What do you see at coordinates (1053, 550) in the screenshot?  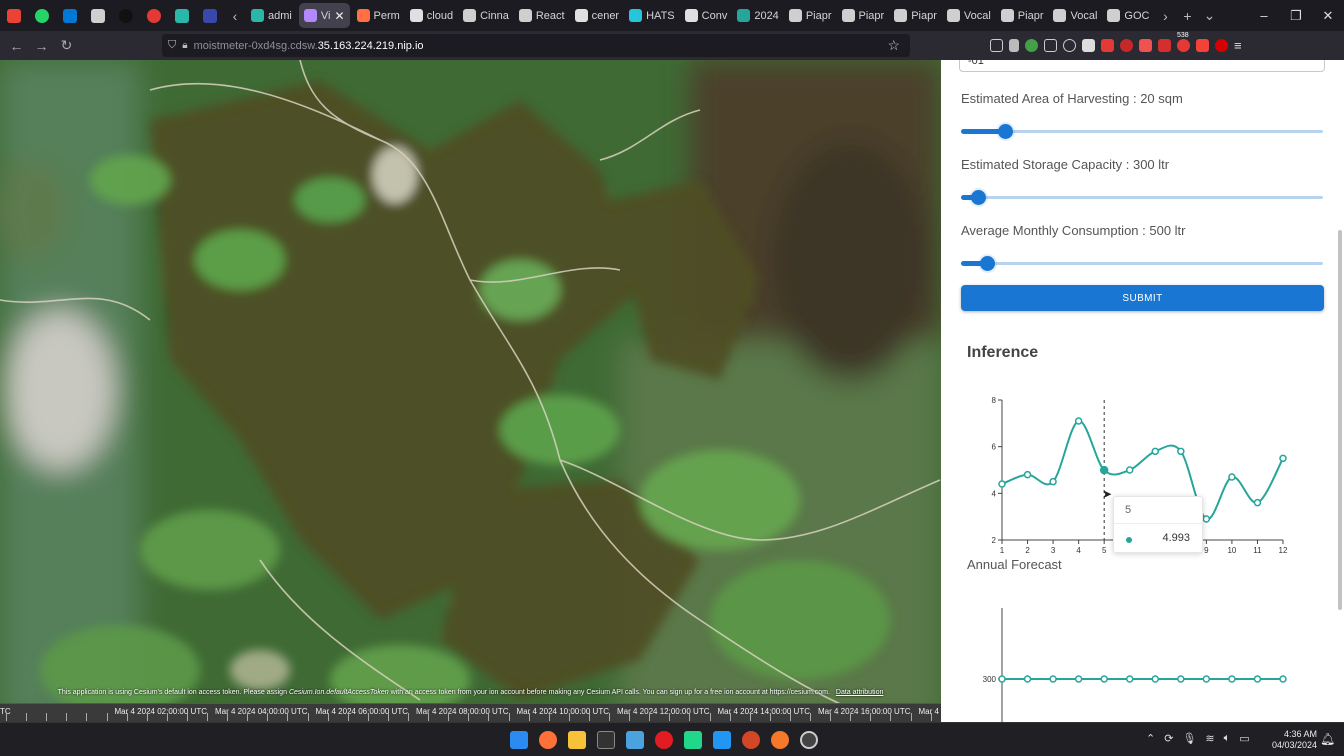 I see `x-tick-label: 3` at bounding box center [1053, 550].